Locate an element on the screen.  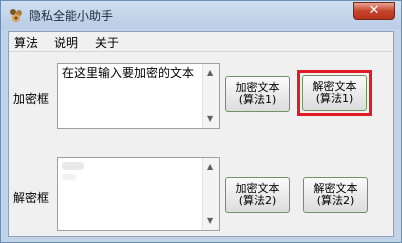
close-button: ✕ is located at coordinates (374, 11).